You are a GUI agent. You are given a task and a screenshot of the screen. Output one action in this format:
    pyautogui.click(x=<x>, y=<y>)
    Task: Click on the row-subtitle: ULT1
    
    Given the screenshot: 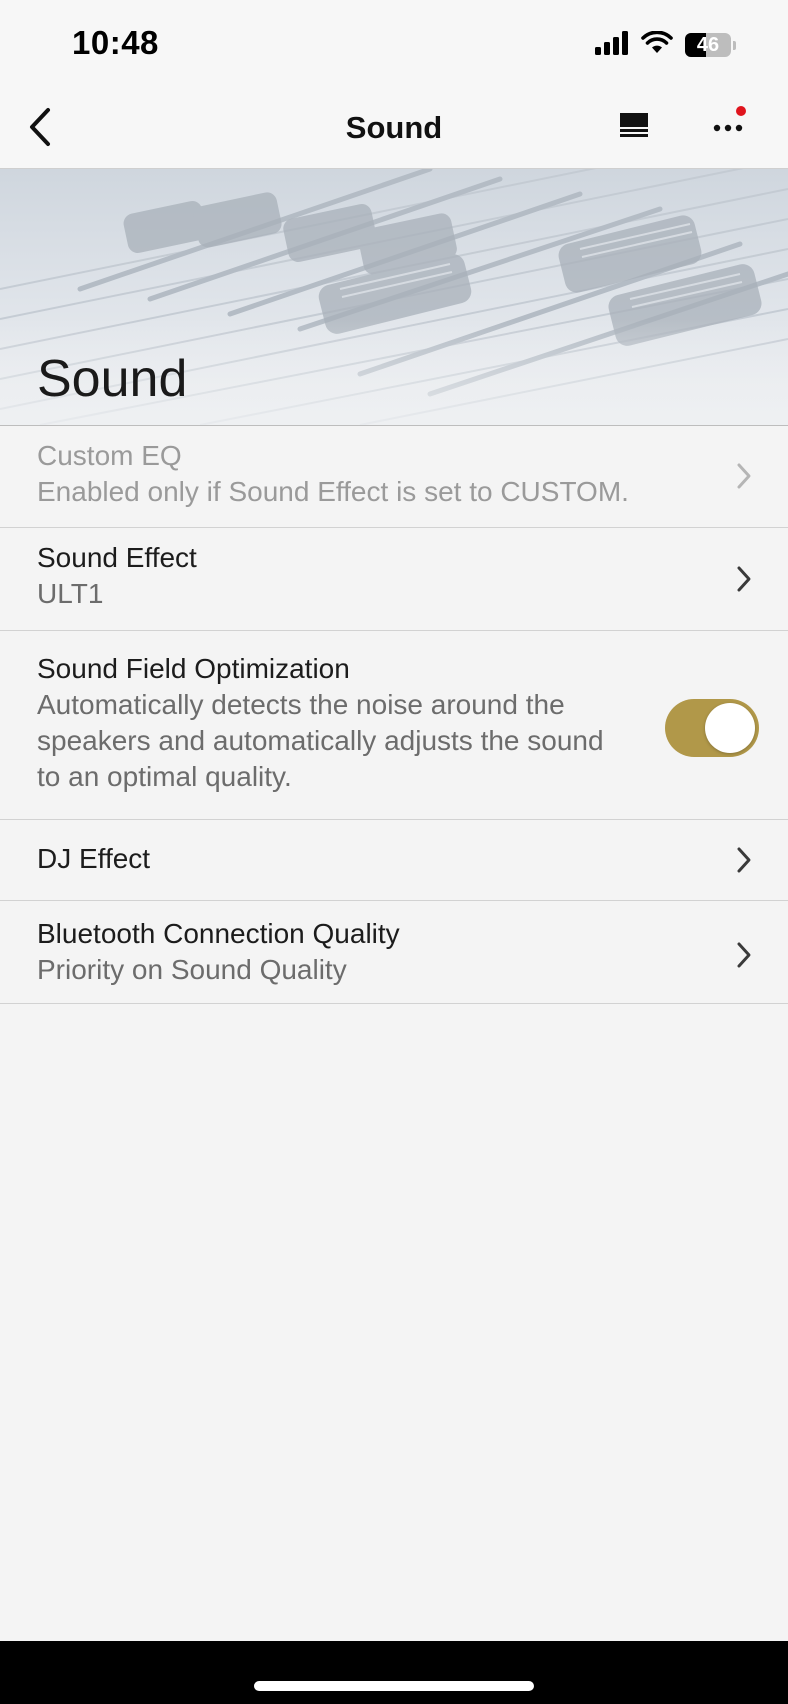 What is the action you would take?
    pyautogui.click(x=70, y=593)
    